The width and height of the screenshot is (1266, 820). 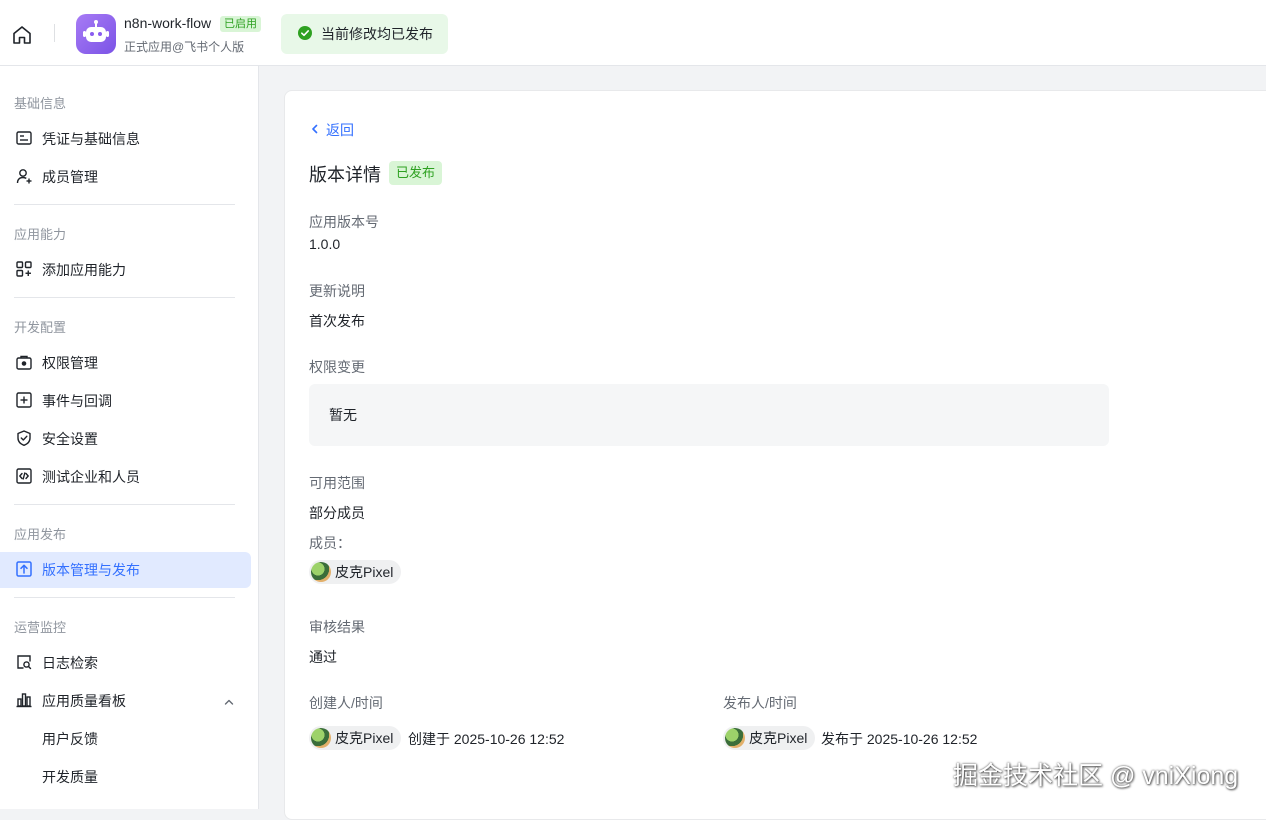 What do you see at coordinates (125, 439) in the screenshot?
I see `sidebar-item-security: 安全设置` at bounding box center [125, 439].